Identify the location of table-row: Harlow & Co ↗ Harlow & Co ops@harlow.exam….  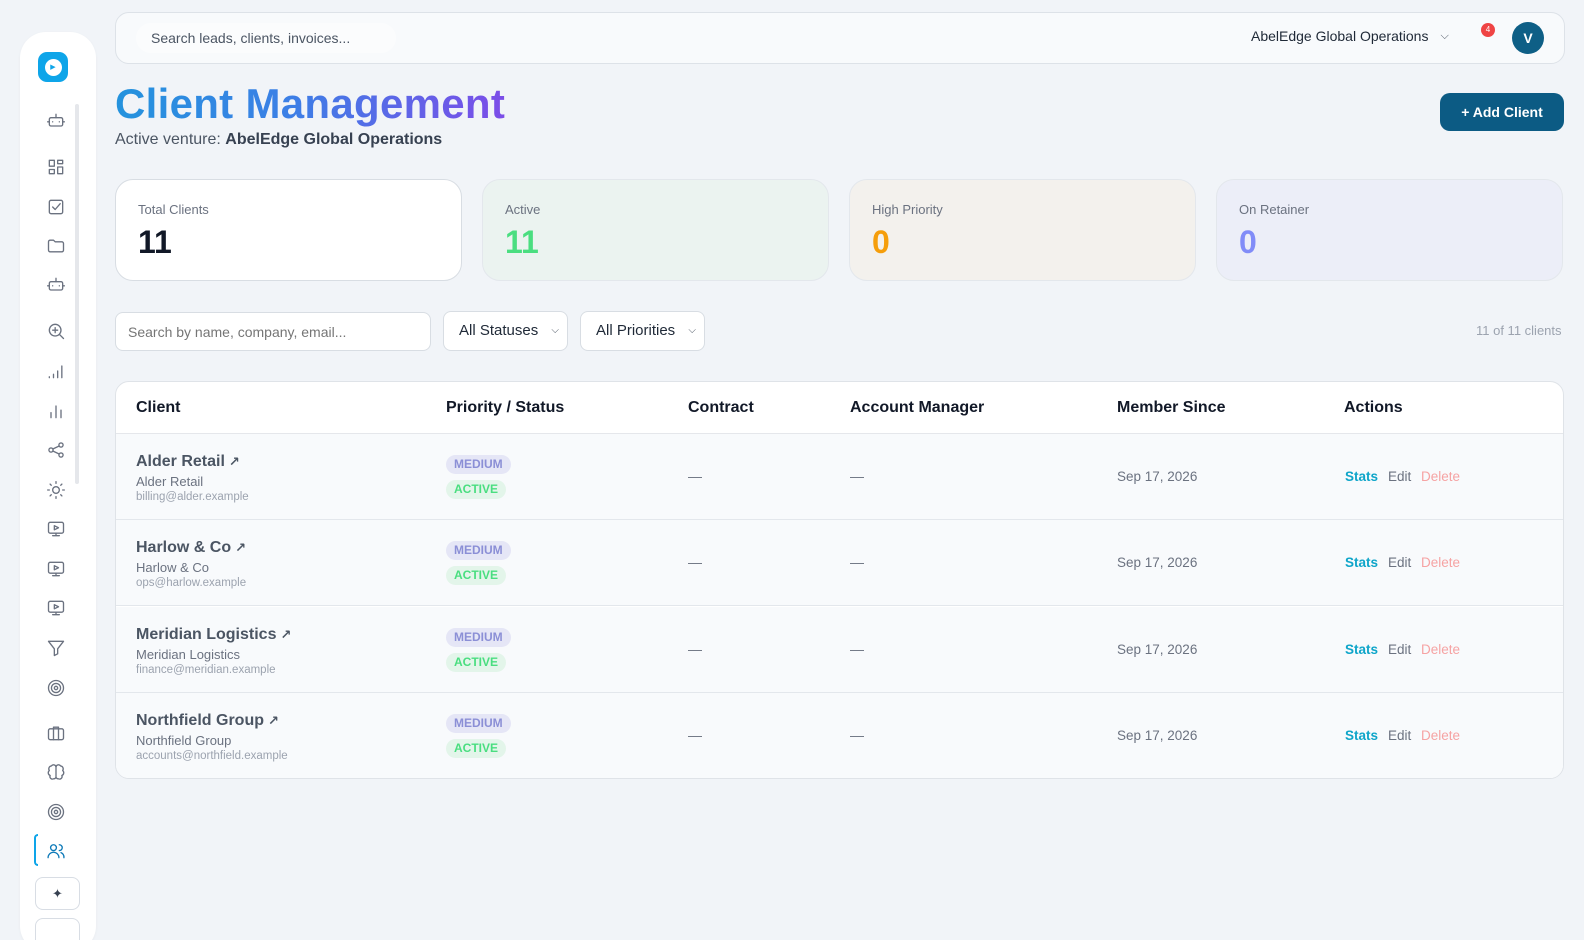
(839, 563).